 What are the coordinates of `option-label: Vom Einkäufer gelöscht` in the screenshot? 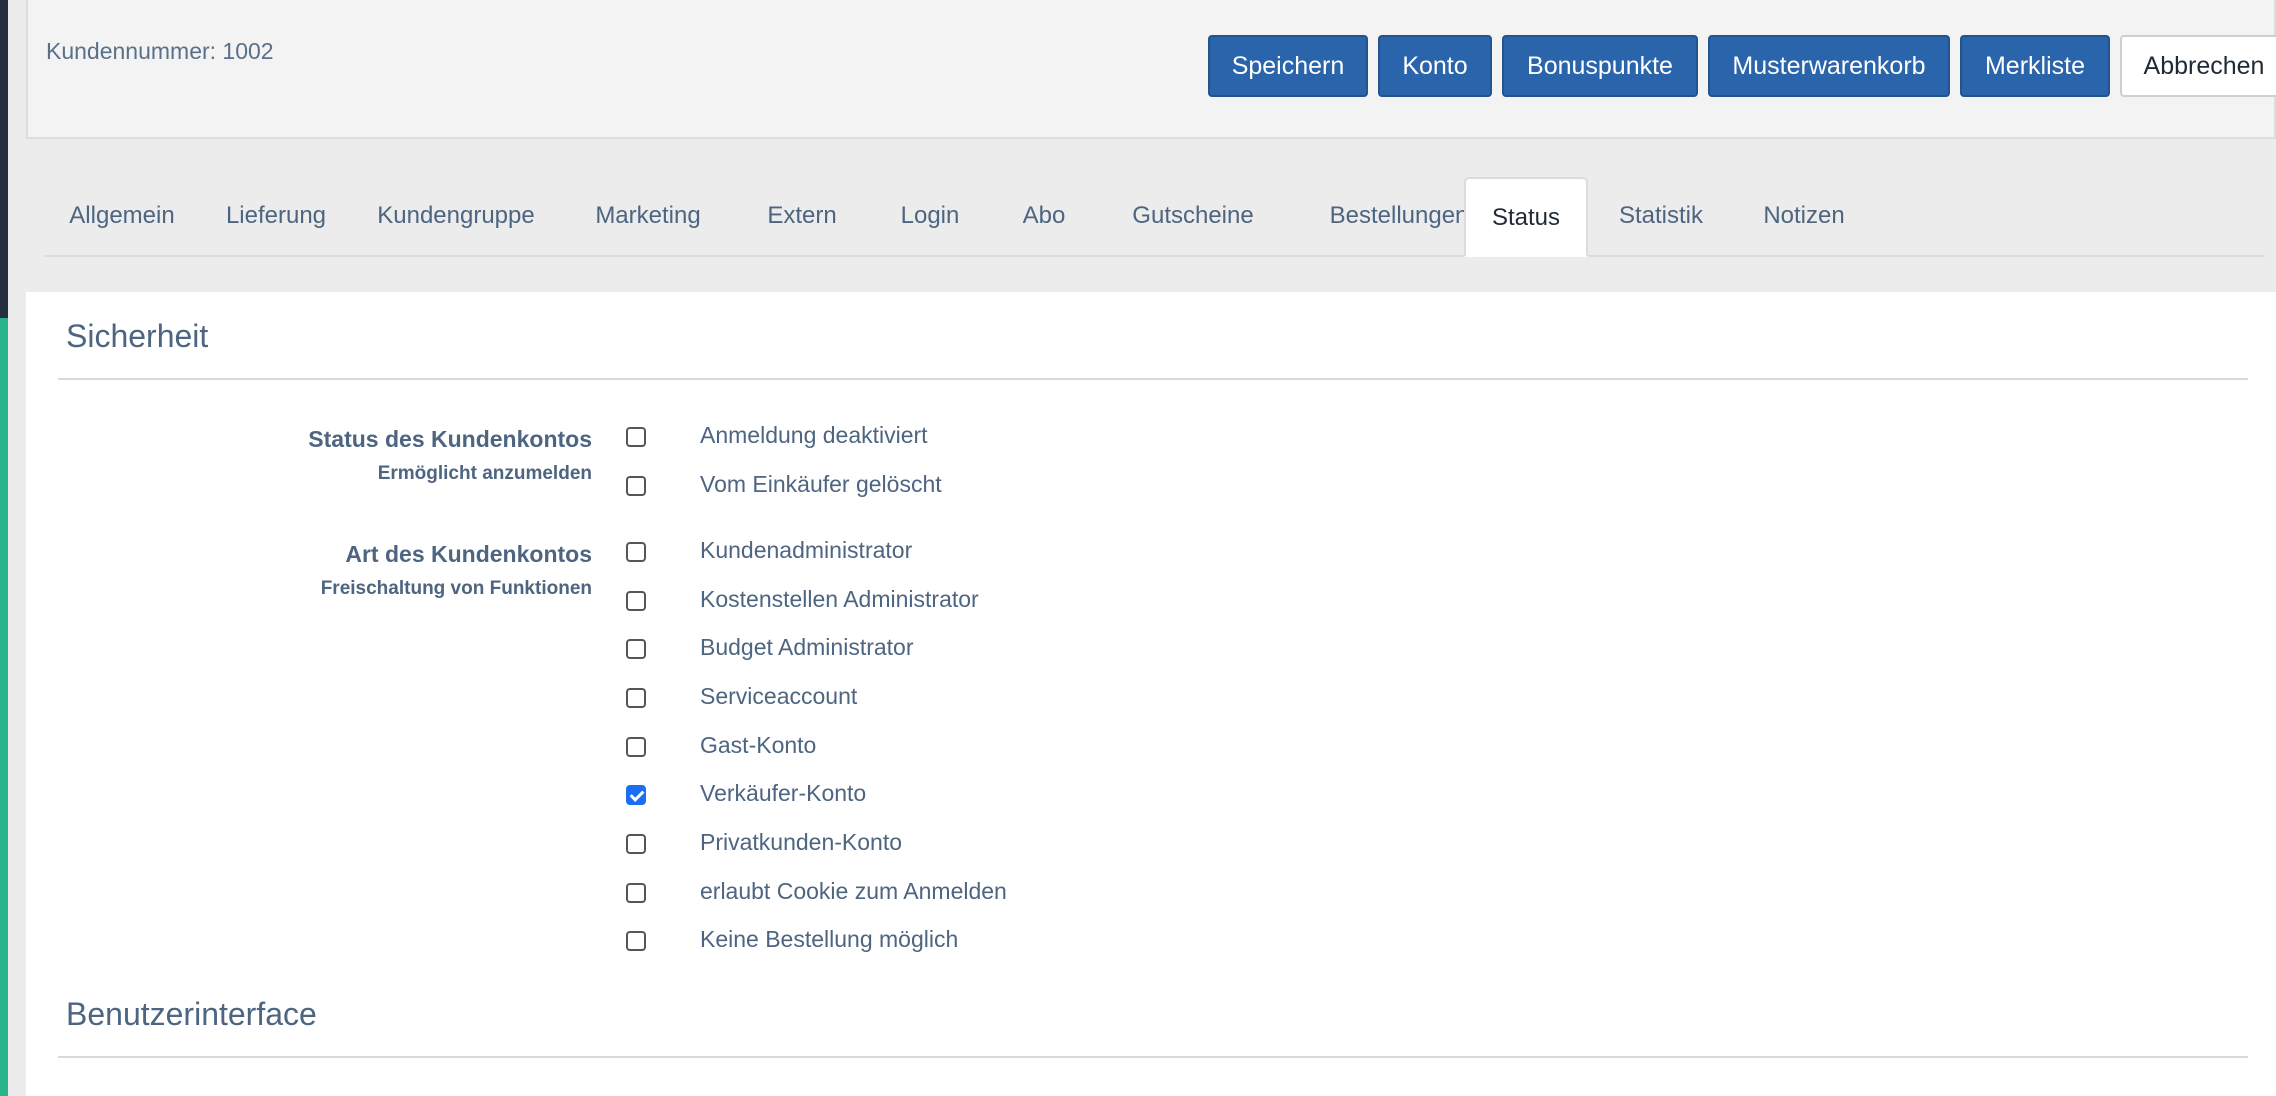 It's located at (821, 484).